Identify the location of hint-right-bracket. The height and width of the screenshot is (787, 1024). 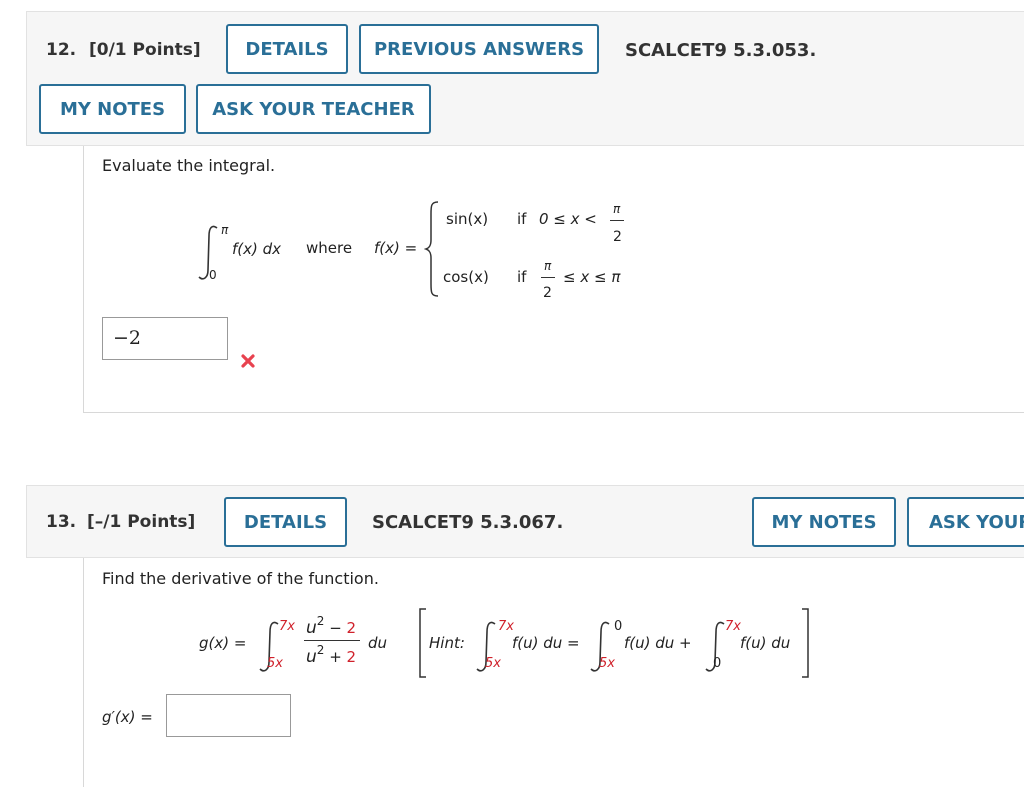
(805, 643).